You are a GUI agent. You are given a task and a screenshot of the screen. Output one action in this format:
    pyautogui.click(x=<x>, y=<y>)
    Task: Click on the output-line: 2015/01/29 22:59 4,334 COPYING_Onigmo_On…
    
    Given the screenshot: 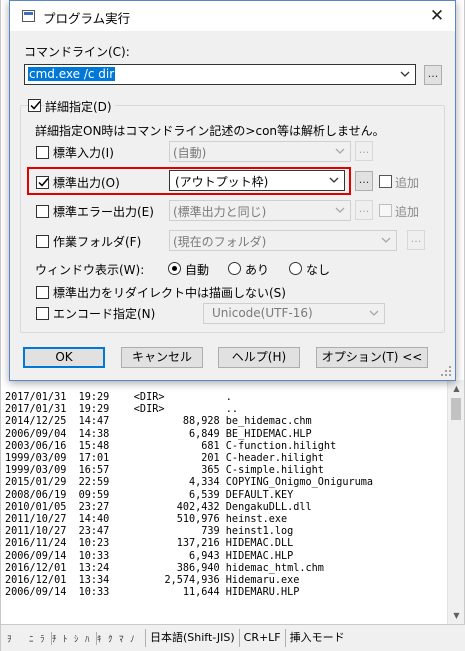 What is the action you would take?
    pyautogui.click(x=225, y=483)
    